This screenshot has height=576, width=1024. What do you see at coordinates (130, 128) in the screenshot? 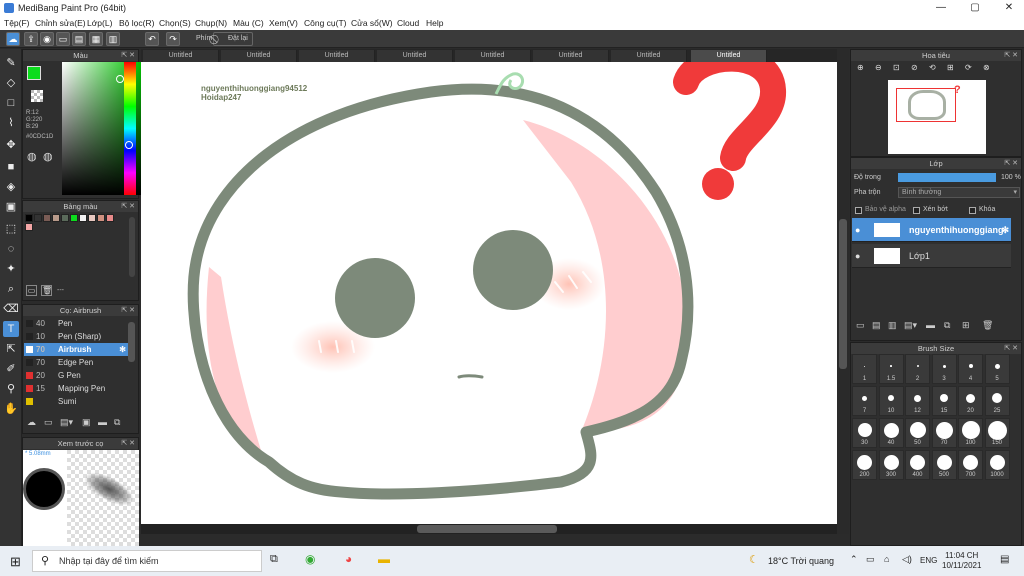
I see `hue-slider` at bounding box center [130, 128].